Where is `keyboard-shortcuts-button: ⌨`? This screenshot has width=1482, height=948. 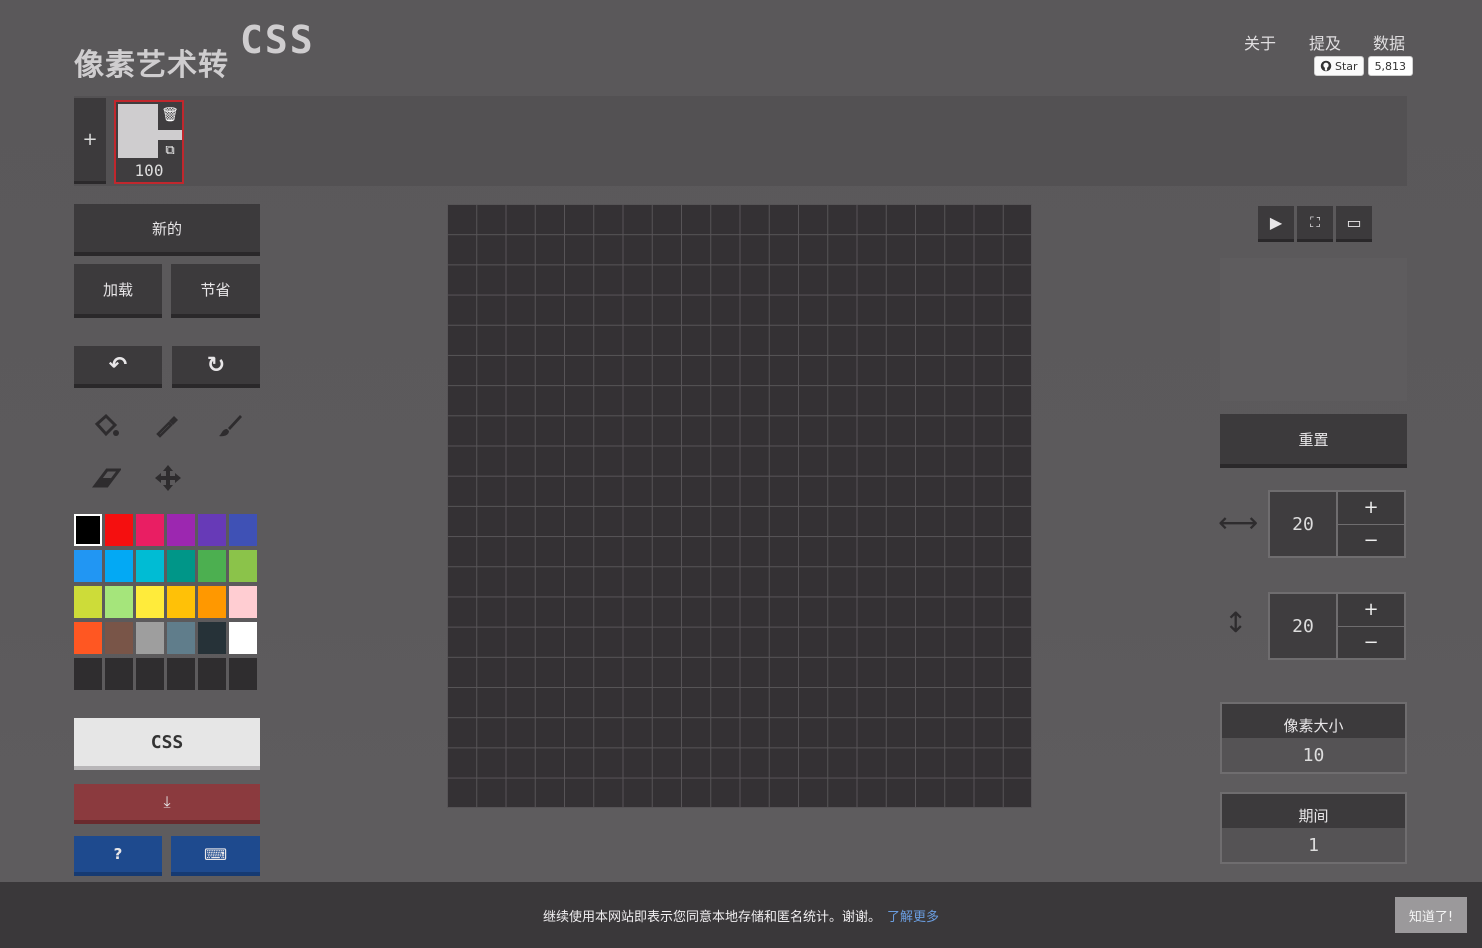
keyboard-shortcuts-button: ⌨ is located at coordinates (215, 856).